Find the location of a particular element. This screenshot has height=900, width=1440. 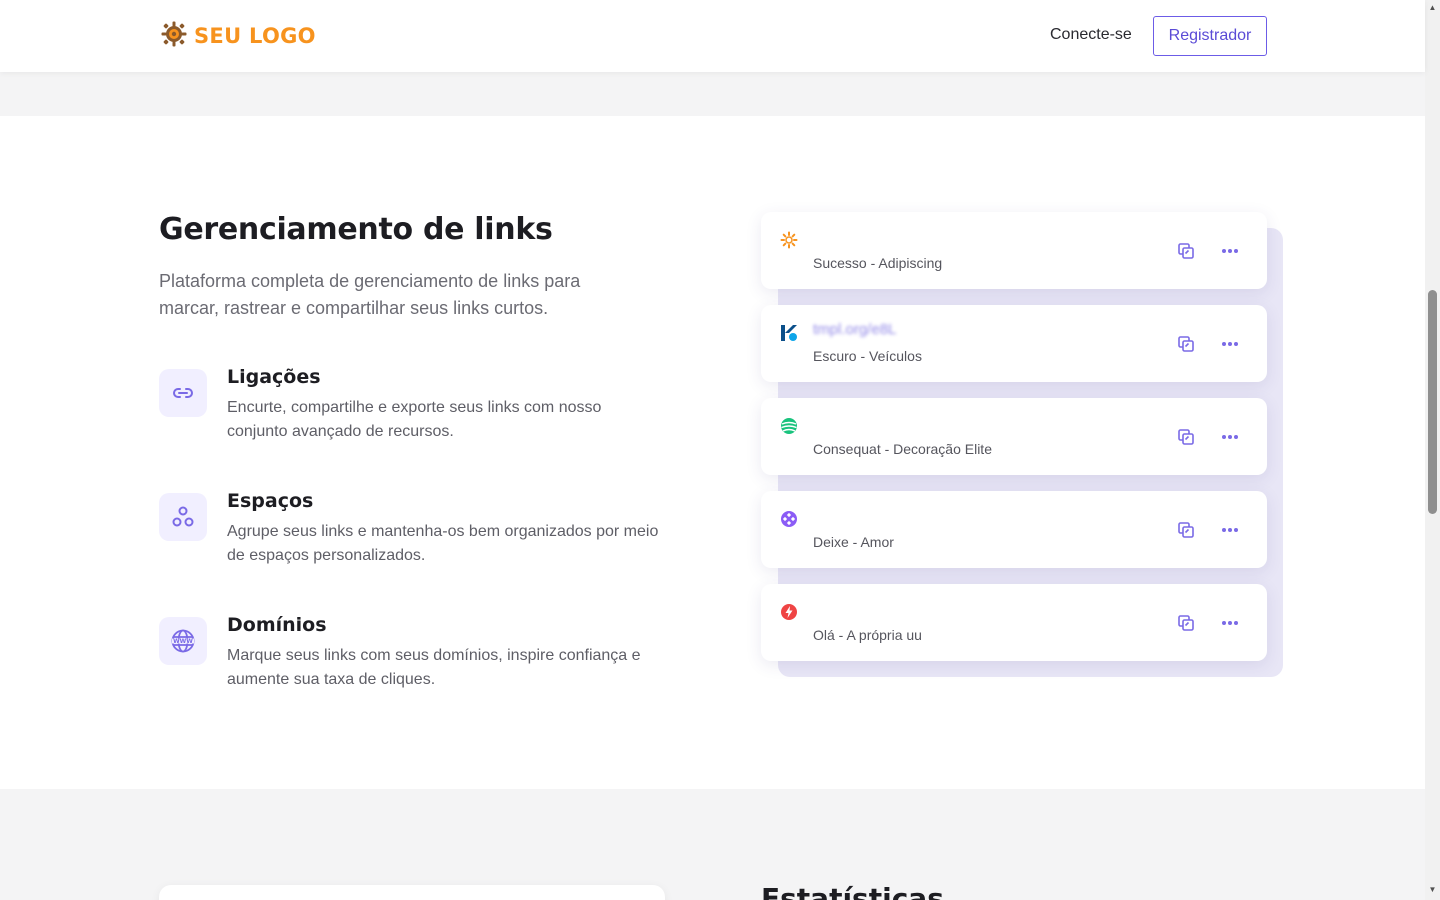

link-card: Olá - A própria uu is located at coordinates (1014, 622).